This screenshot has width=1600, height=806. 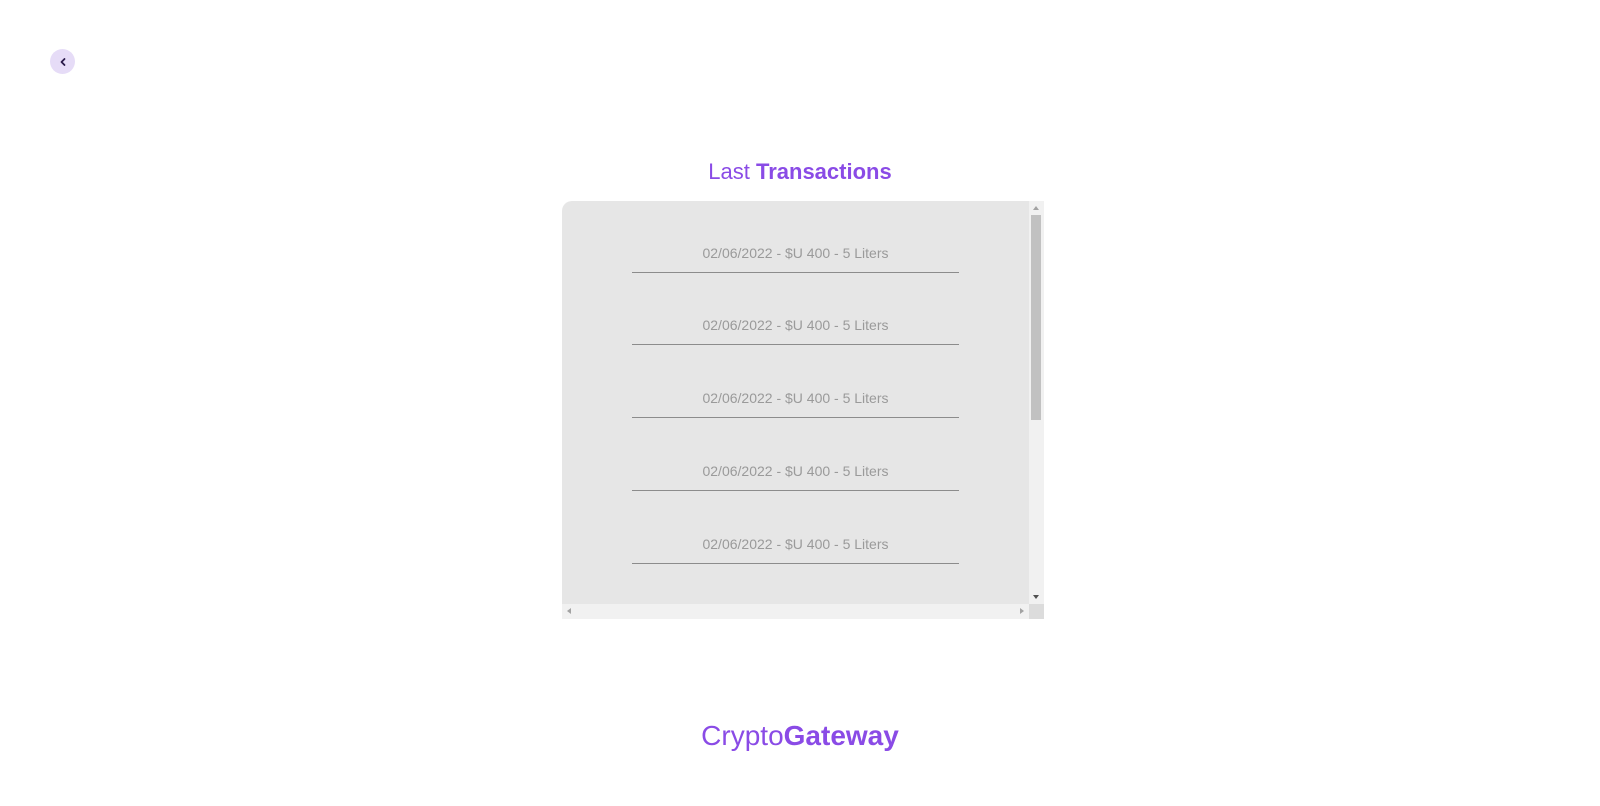 What do you see at coordinates (841, 735) in the screenshot?
I see `brand-bold: Gateway` at bounding box center [841, 735].